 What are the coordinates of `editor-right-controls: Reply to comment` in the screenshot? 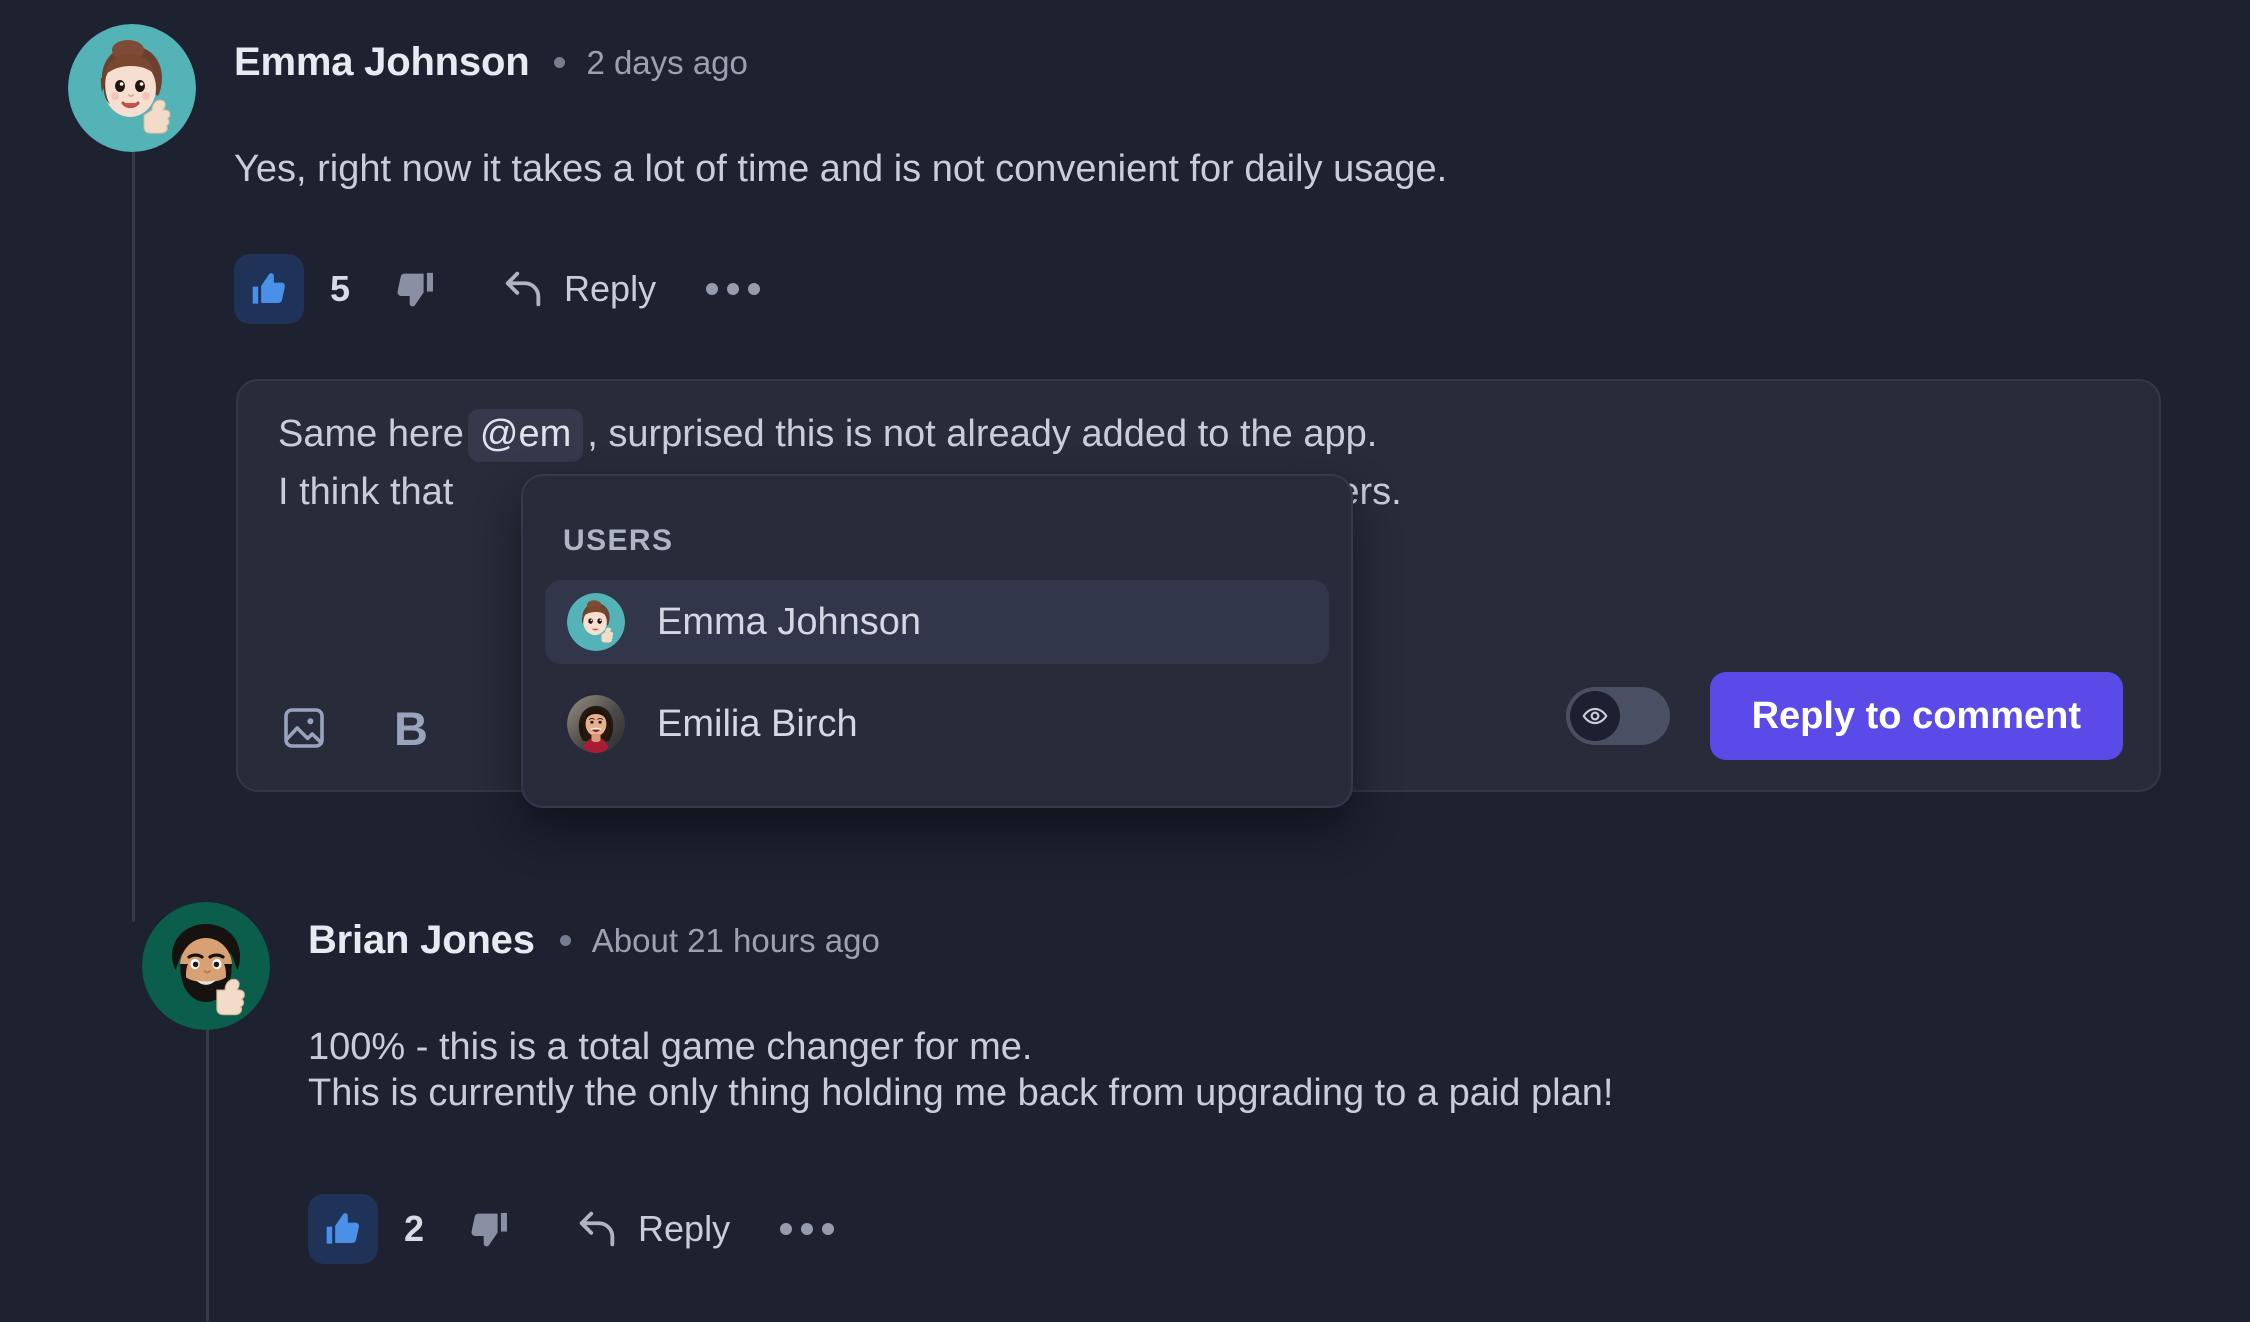 It's located at (1844, 716).